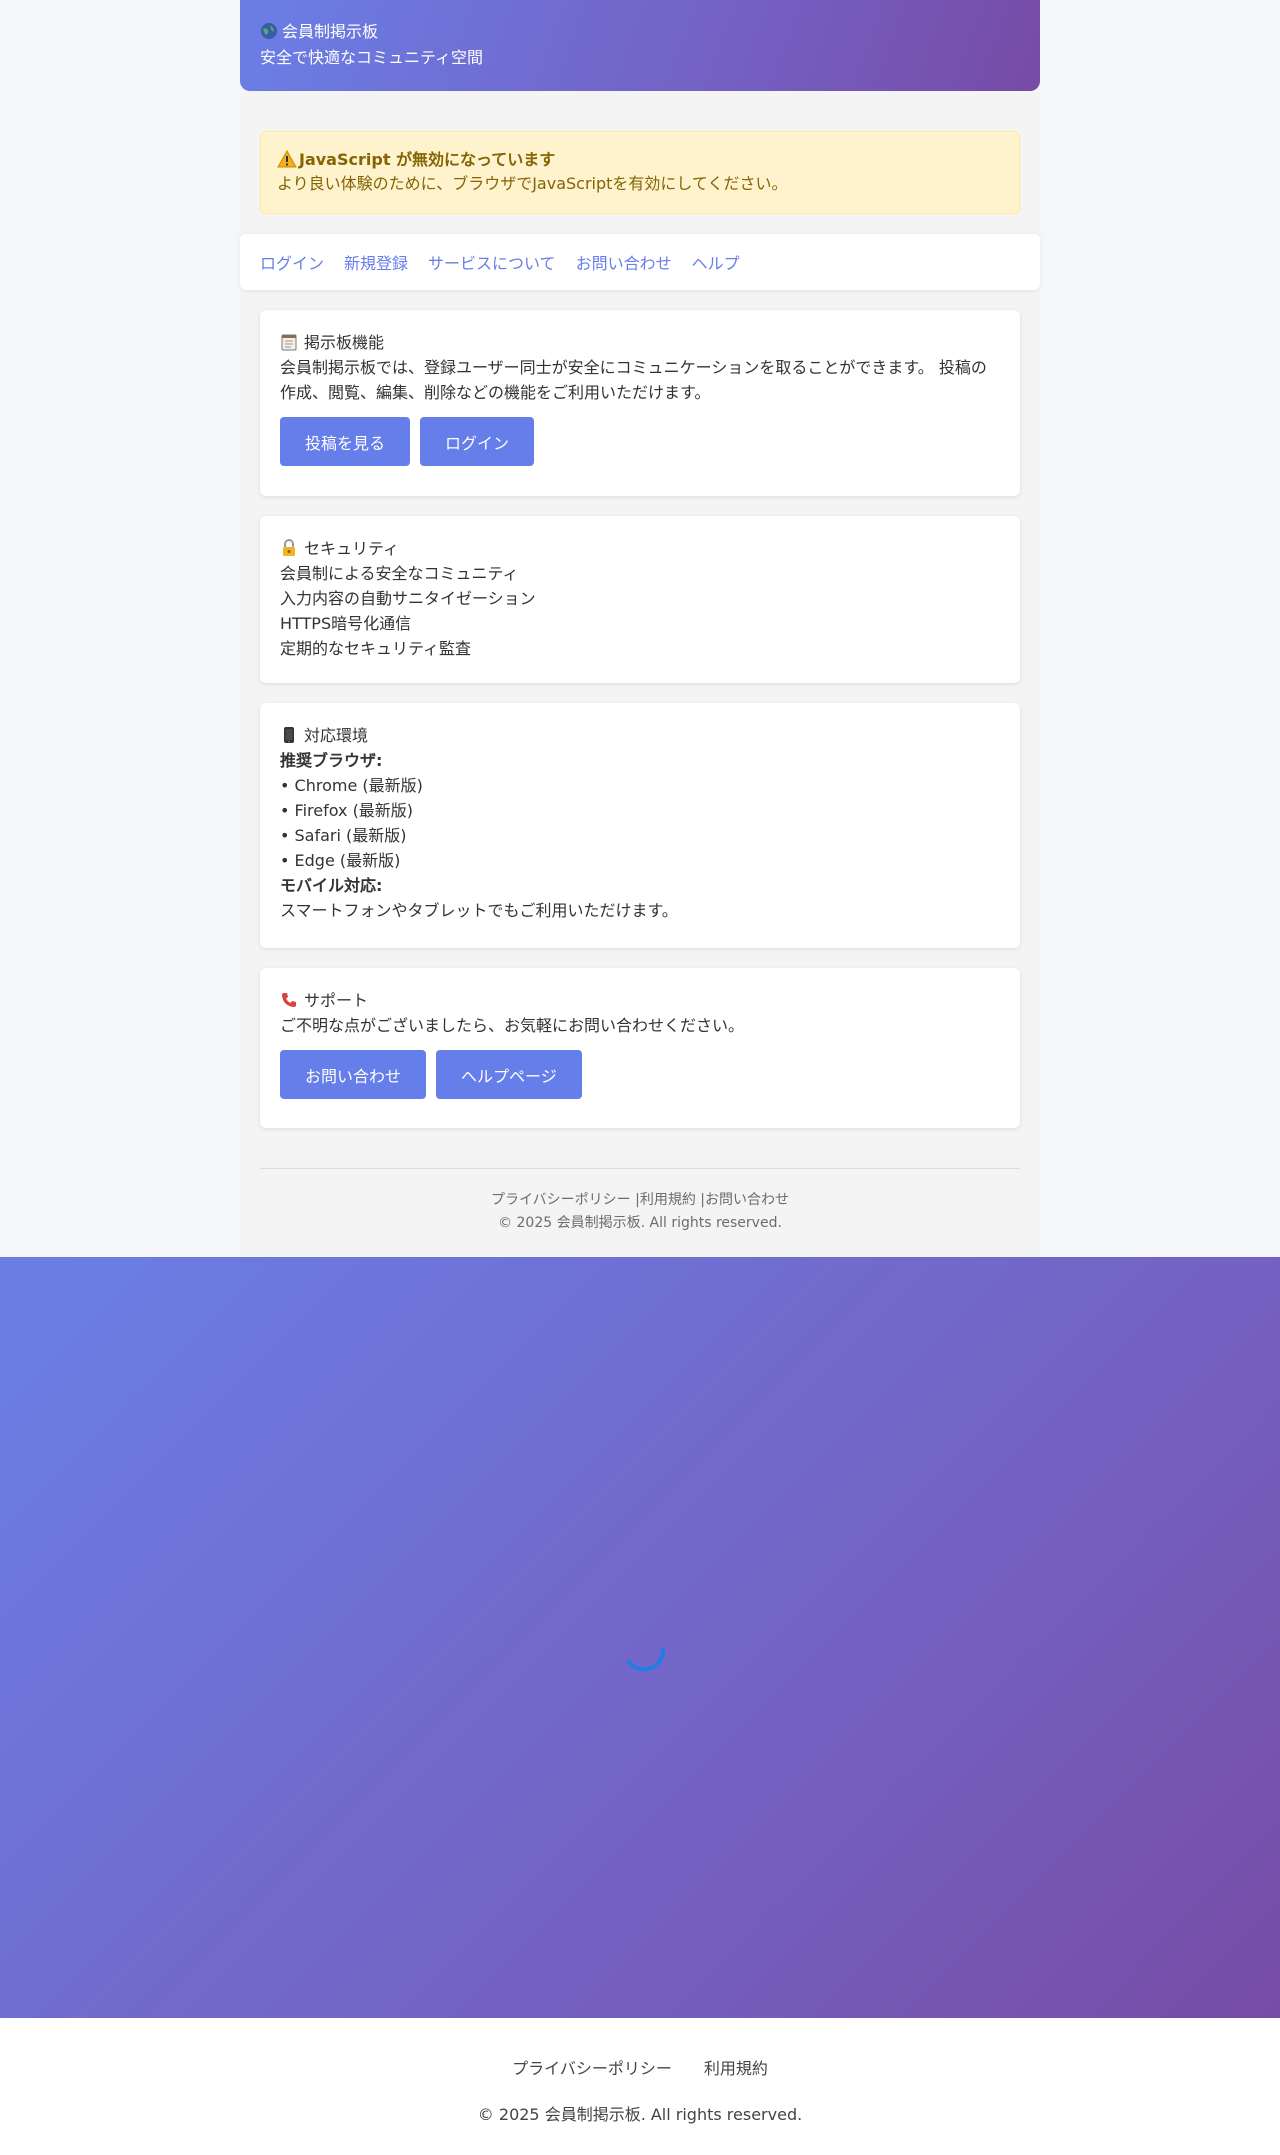 The image size is (1280, 2155). What do you see at coordinates (495, 392) in the screenshot?
I see `board-description-line-2: 作成、閲覧、編集、削除などの機能をご利用いただけます。` at bounding box center [495, 392].